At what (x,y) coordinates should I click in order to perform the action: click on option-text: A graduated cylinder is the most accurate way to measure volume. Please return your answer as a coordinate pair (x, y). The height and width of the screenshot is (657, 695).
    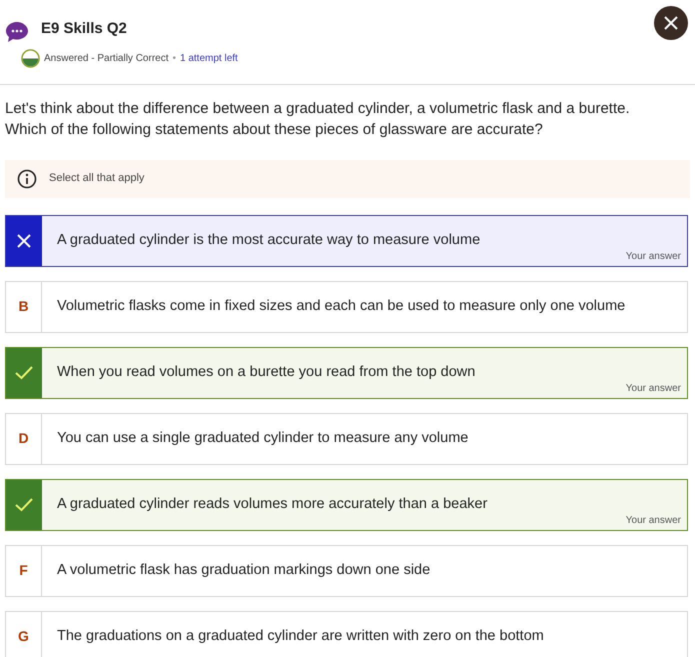
    Looking at the image, I should click on (268, 240).